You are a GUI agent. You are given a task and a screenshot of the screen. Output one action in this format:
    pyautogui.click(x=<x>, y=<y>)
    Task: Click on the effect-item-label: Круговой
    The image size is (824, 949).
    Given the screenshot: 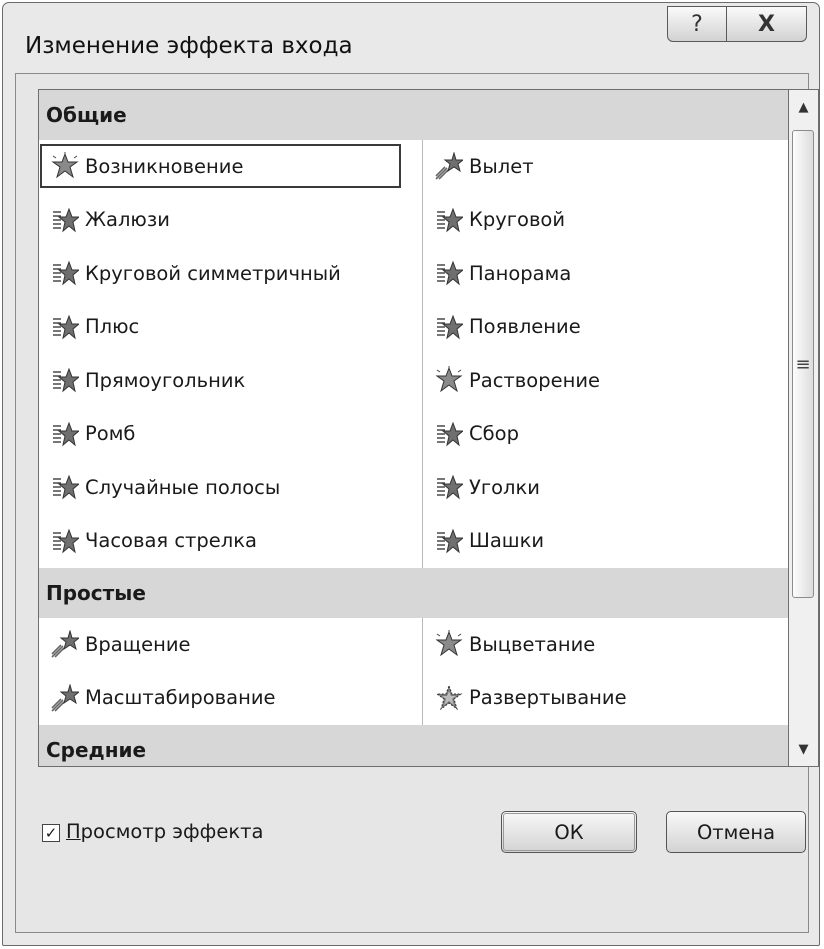 What is the action you would take?
    pyautogui.click(x=517, y=219)
    